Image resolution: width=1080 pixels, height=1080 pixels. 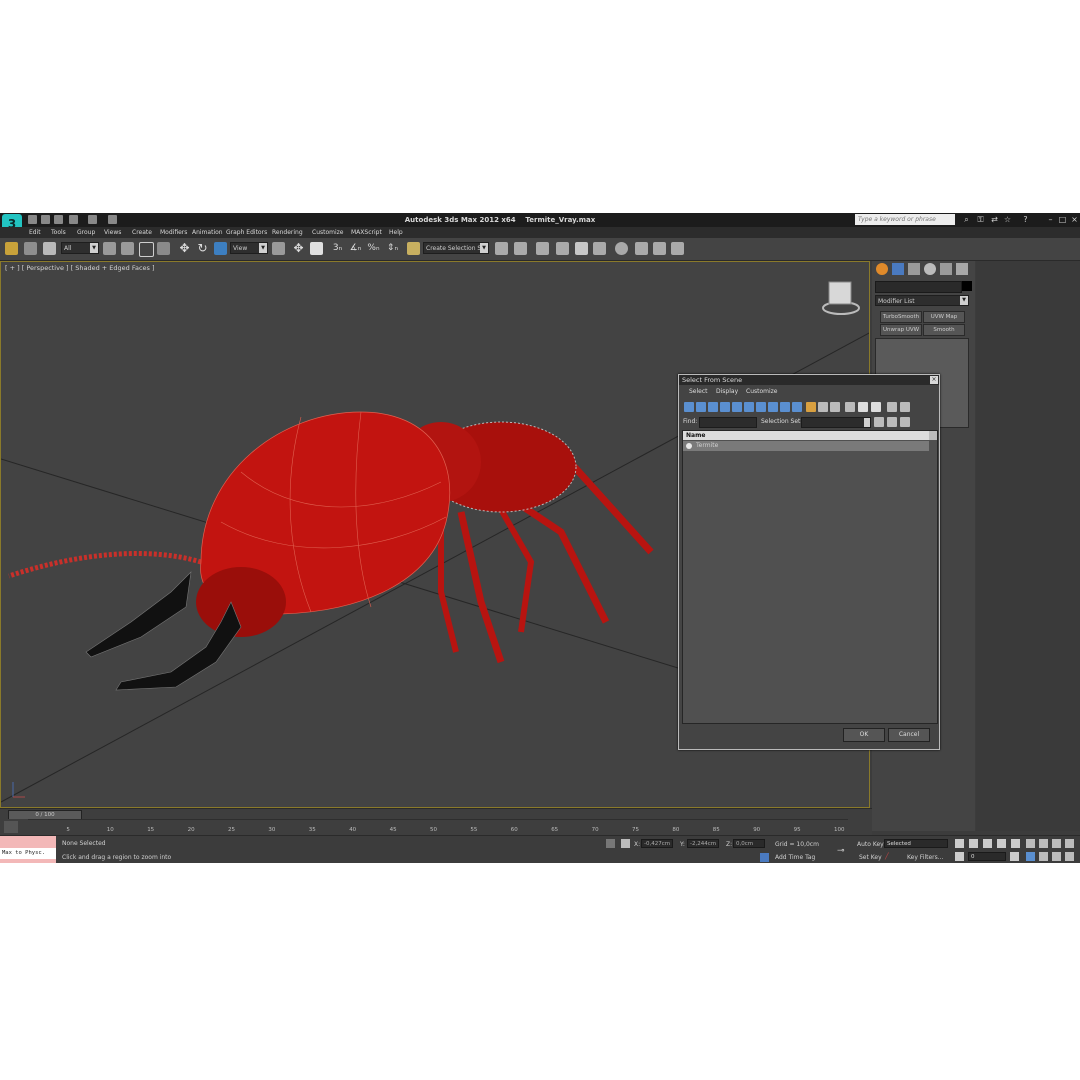 I want to click on dialog-menu-display: Display, so click(x=727, y=391).